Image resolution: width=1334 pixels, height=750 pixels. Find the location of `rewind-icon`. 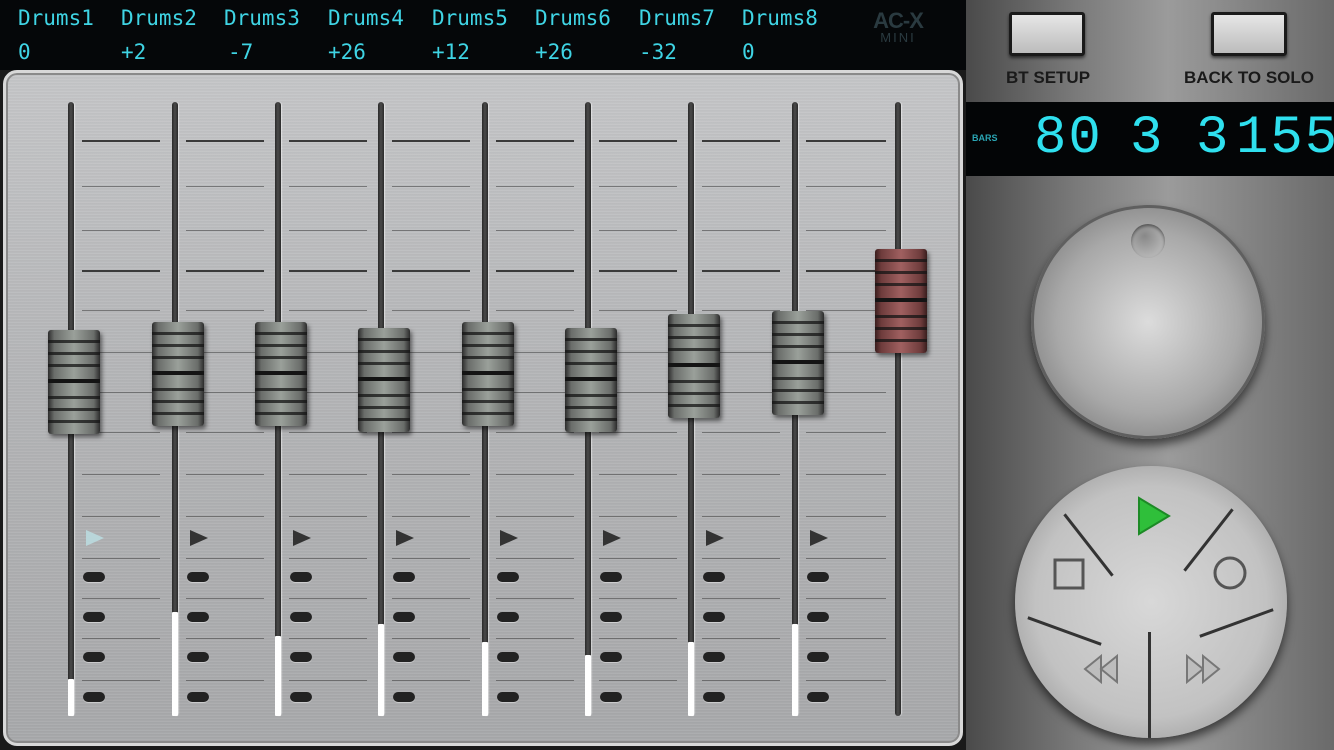

rewind-icon is located at coordinates (1101, 669).